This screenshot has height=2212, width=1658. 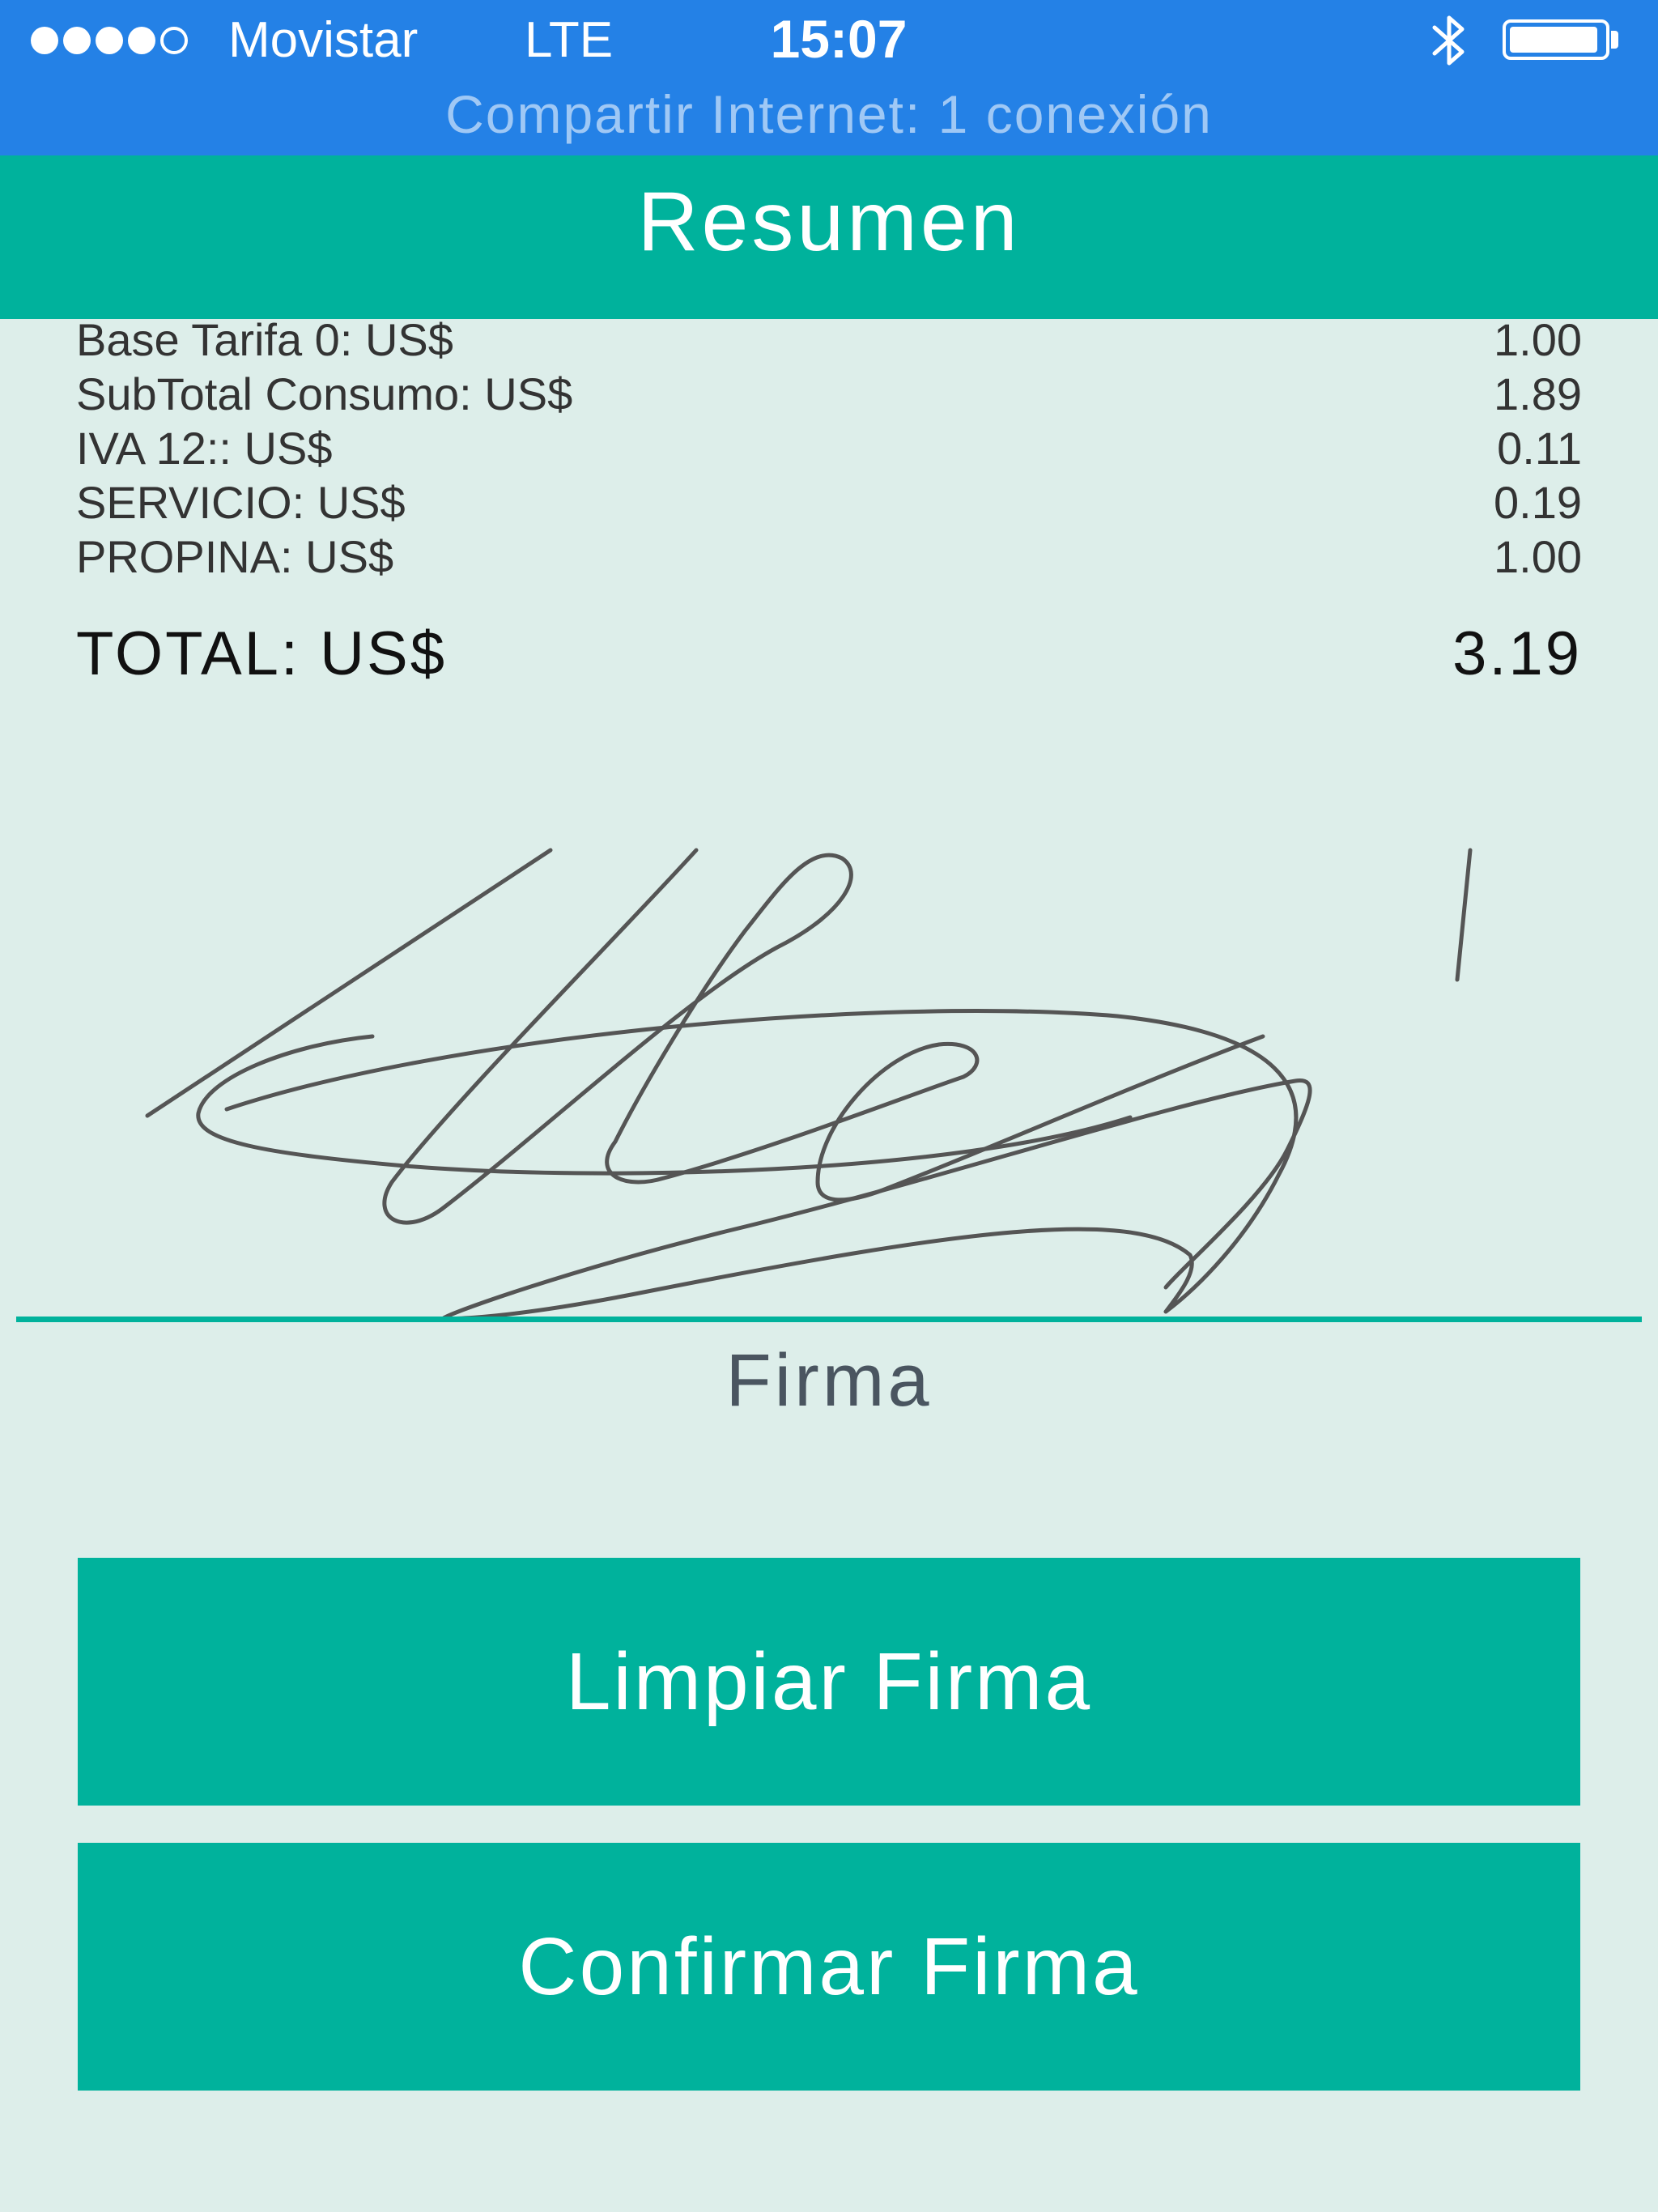 I want to click on summary-label: PROPINA: US$, so click(x=235, y=556).